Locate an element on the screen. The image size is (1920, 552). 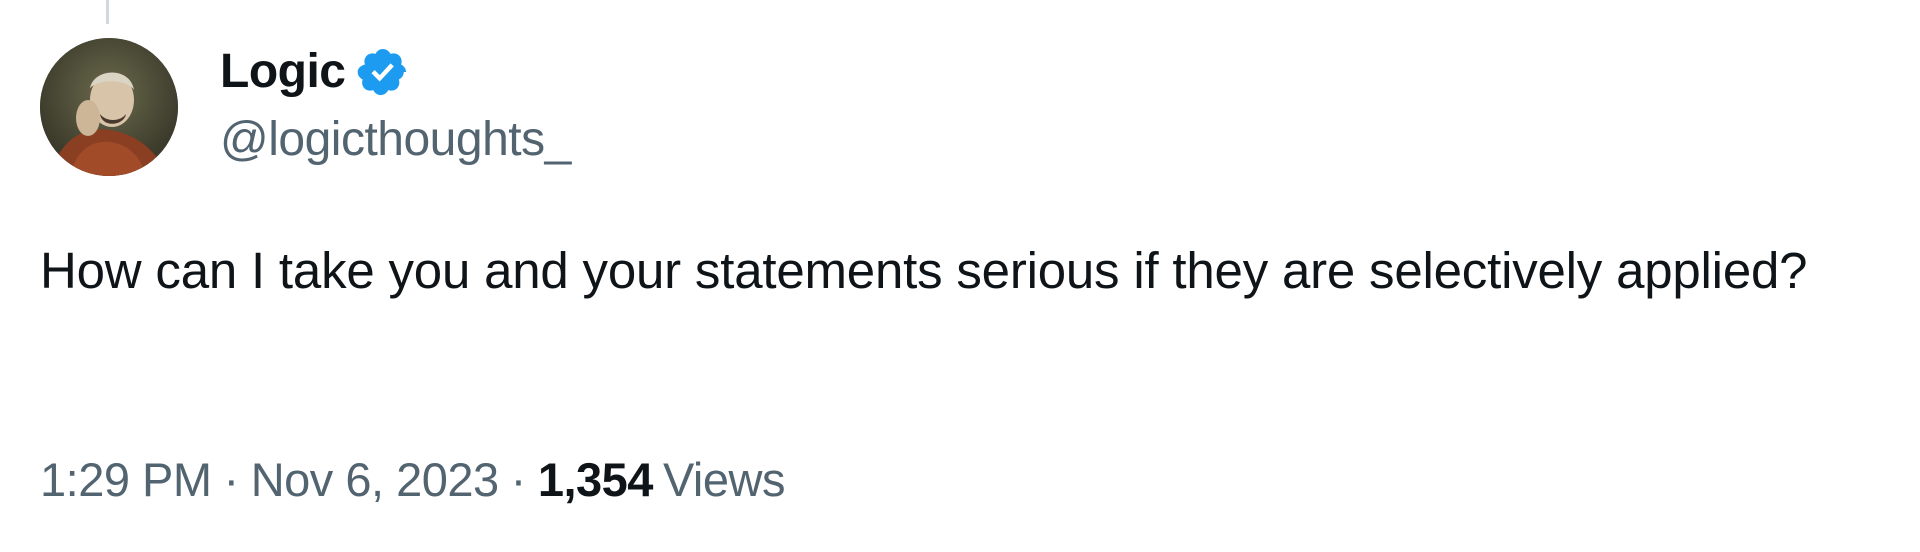
avatar-image is located at coordinates (109, 107).